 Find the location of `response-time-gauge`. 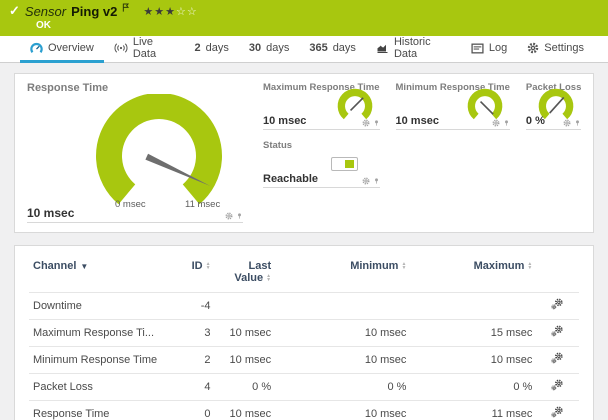

response-time-gauge is located at coordinates (159, 149).